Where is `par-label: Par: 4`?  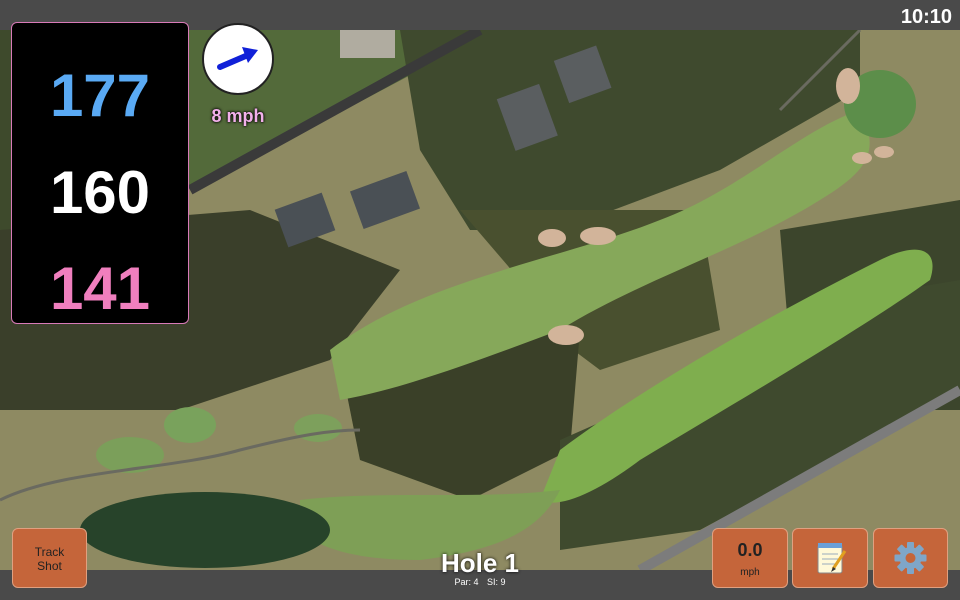
par-label: Par: 4 is located at coordinates (466, 582).